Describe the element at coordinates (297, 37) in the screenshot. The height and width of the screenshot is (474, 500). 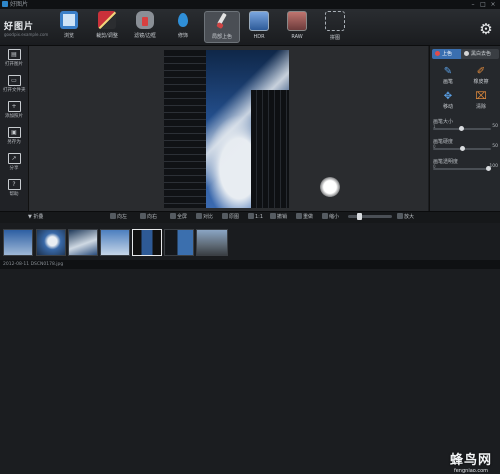
I see `tool-label: RAW` at that location.